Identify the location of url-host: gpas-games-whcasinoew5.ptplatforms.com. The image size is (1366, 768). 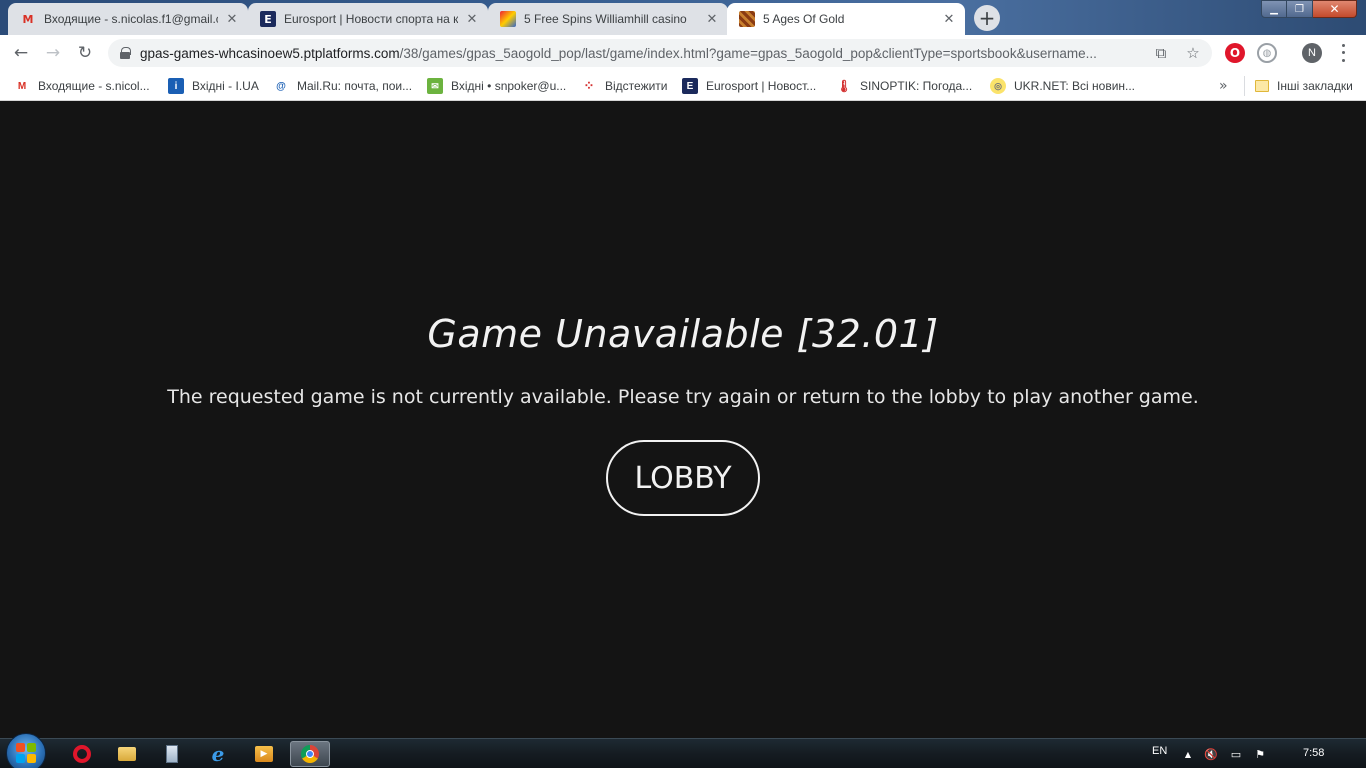
(270, 53).